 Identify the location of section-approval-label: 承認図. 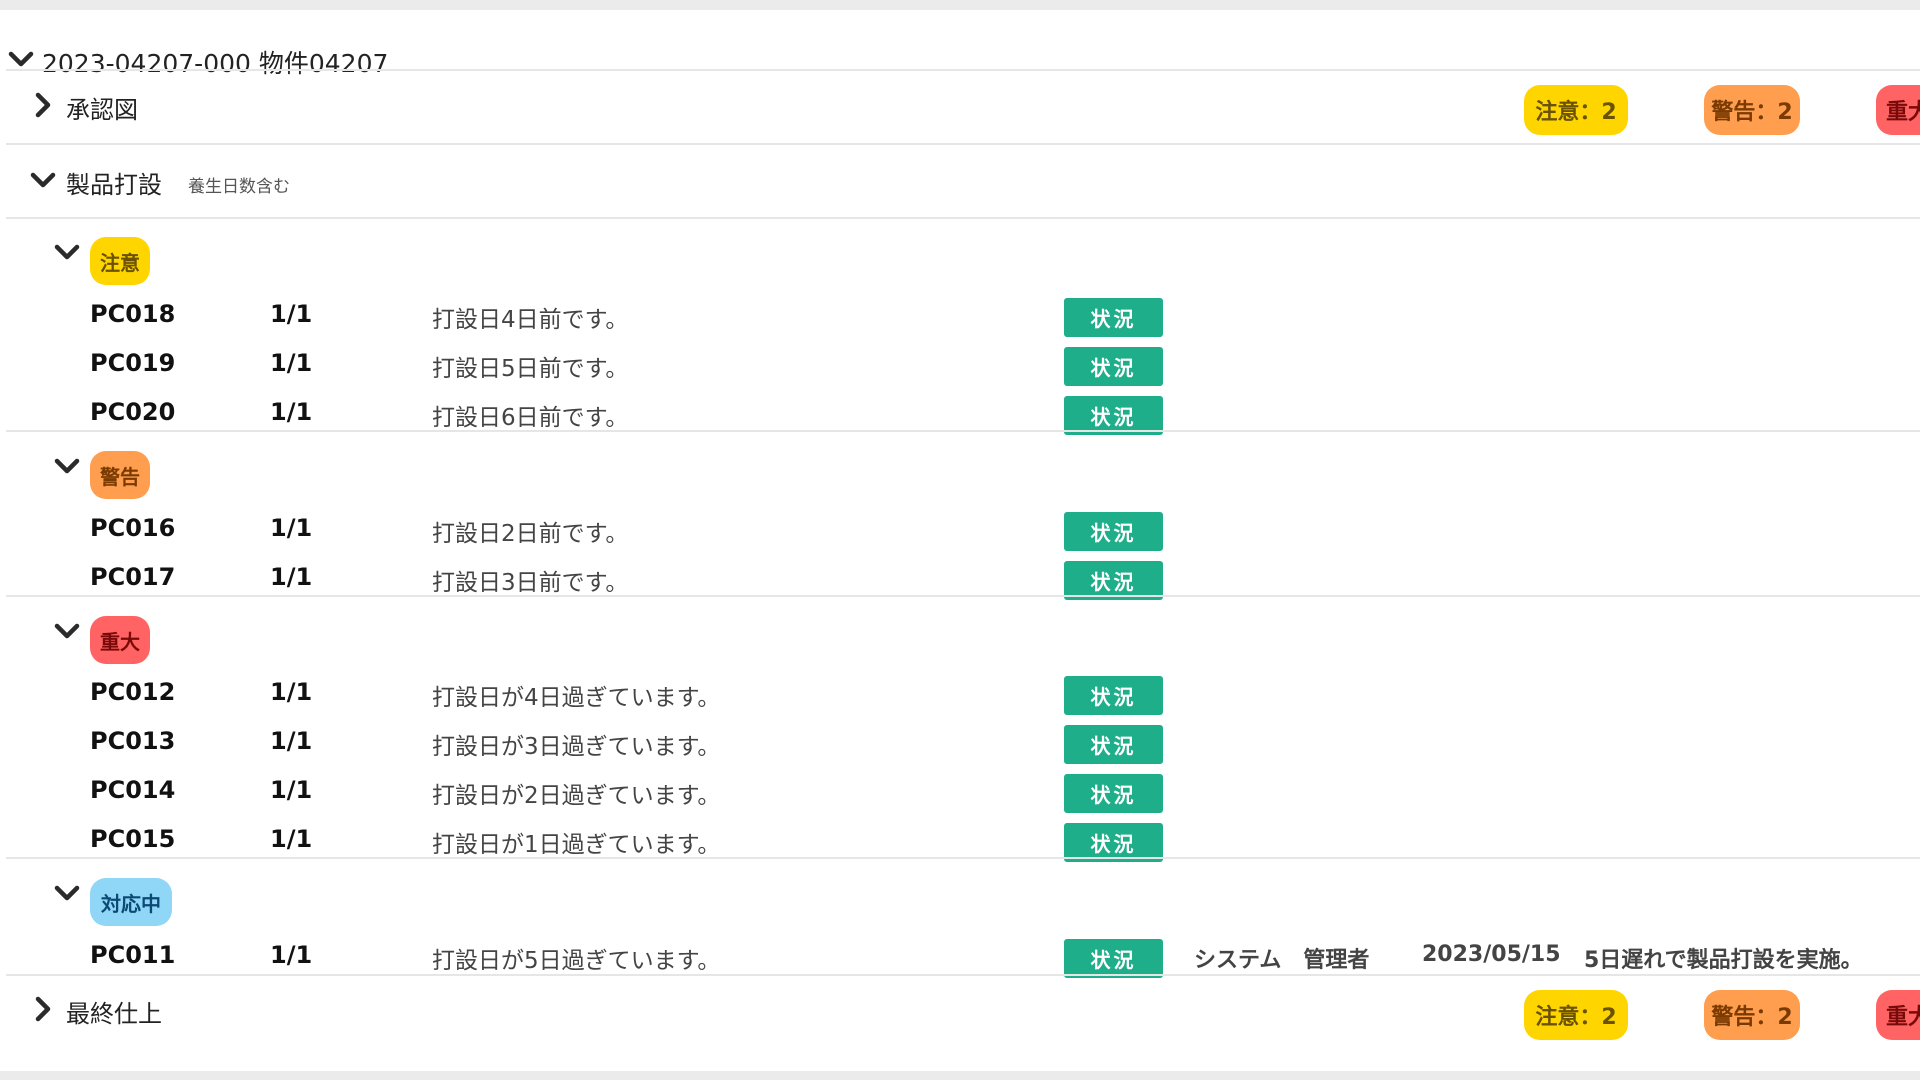
(102, 107).